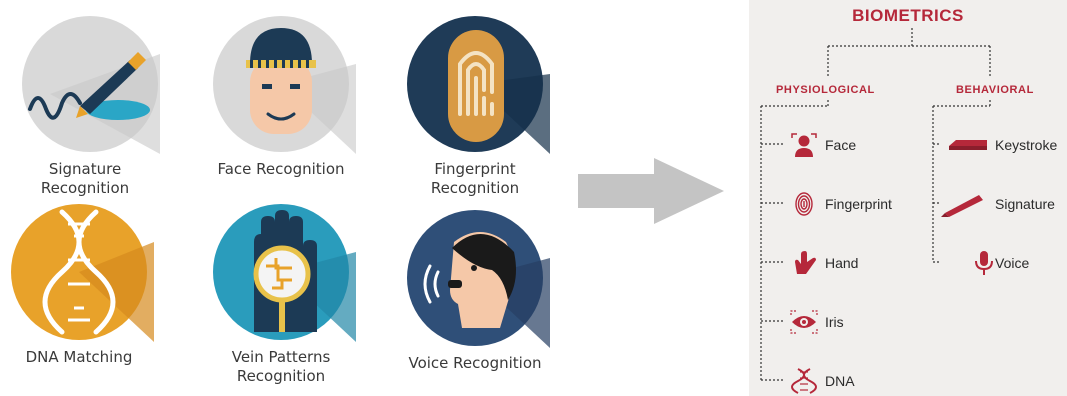 The height and width of the screenshot is (396, 1067). What do you see at coordinates (1025, 204) in the screenshot?
I see `signature-label: Signature` at bounding box center [1025, 204].